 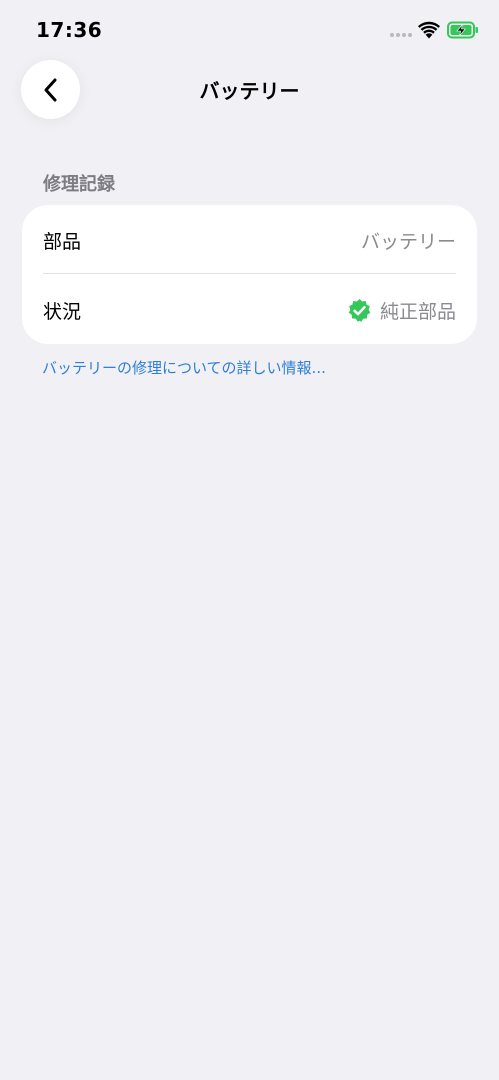 What do you see at coordinates (249, 30) in the screenshot?
I see `status-bar: 17:36` at bounding box center [249, 30].